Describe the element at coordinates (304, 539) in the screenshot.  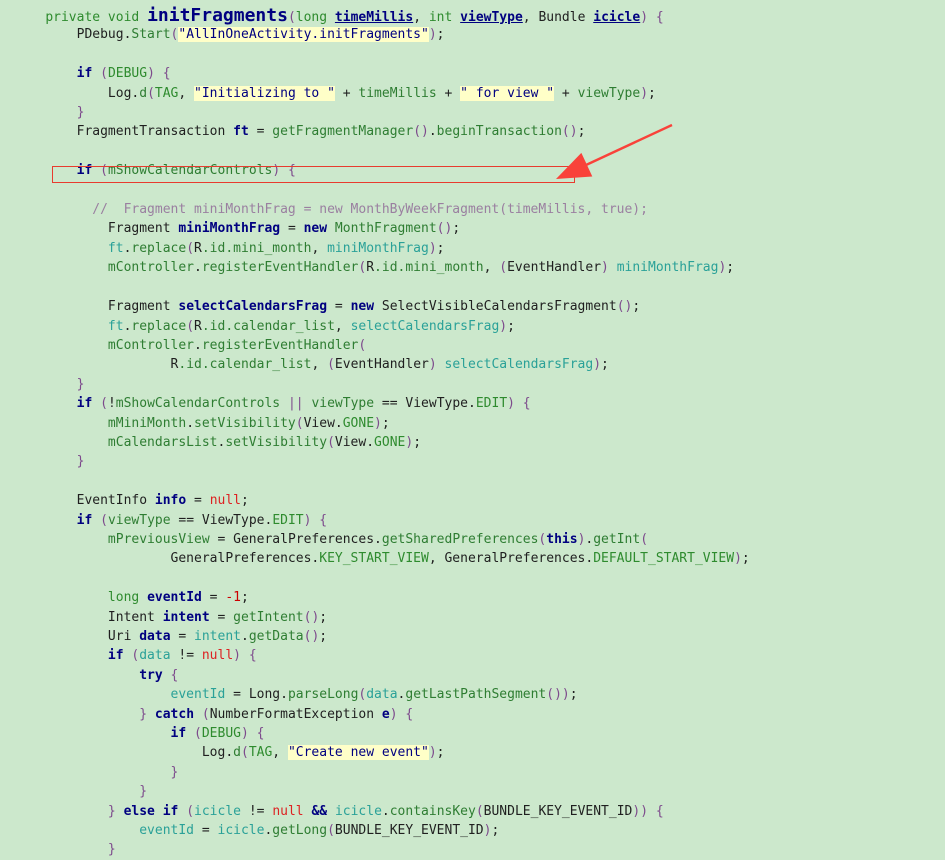
I see `code-token: GeneralPreferences` at that location.